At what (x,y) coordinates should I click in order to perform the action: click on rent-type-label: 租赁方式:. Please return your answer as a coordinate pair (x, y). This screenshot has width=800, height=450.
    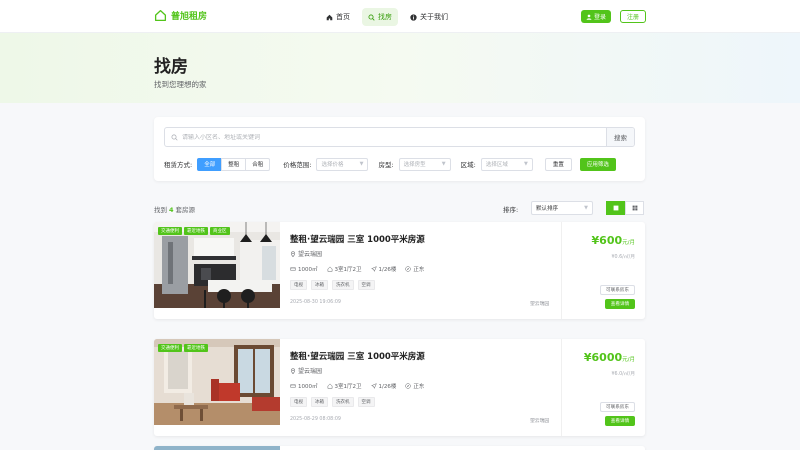
    Looking at the image, I should click on (178, 165).